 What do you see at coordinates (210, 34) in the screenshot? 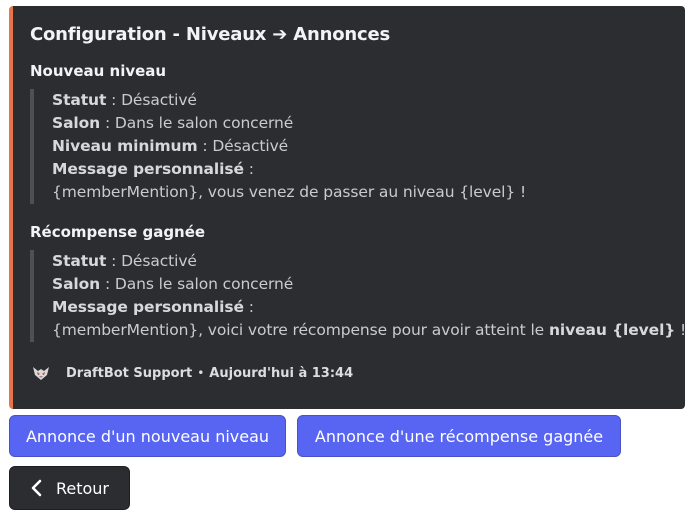
I see `embed-title: Configuration - Niveaux ➔ Annonces` at bounding box center [210, 34].